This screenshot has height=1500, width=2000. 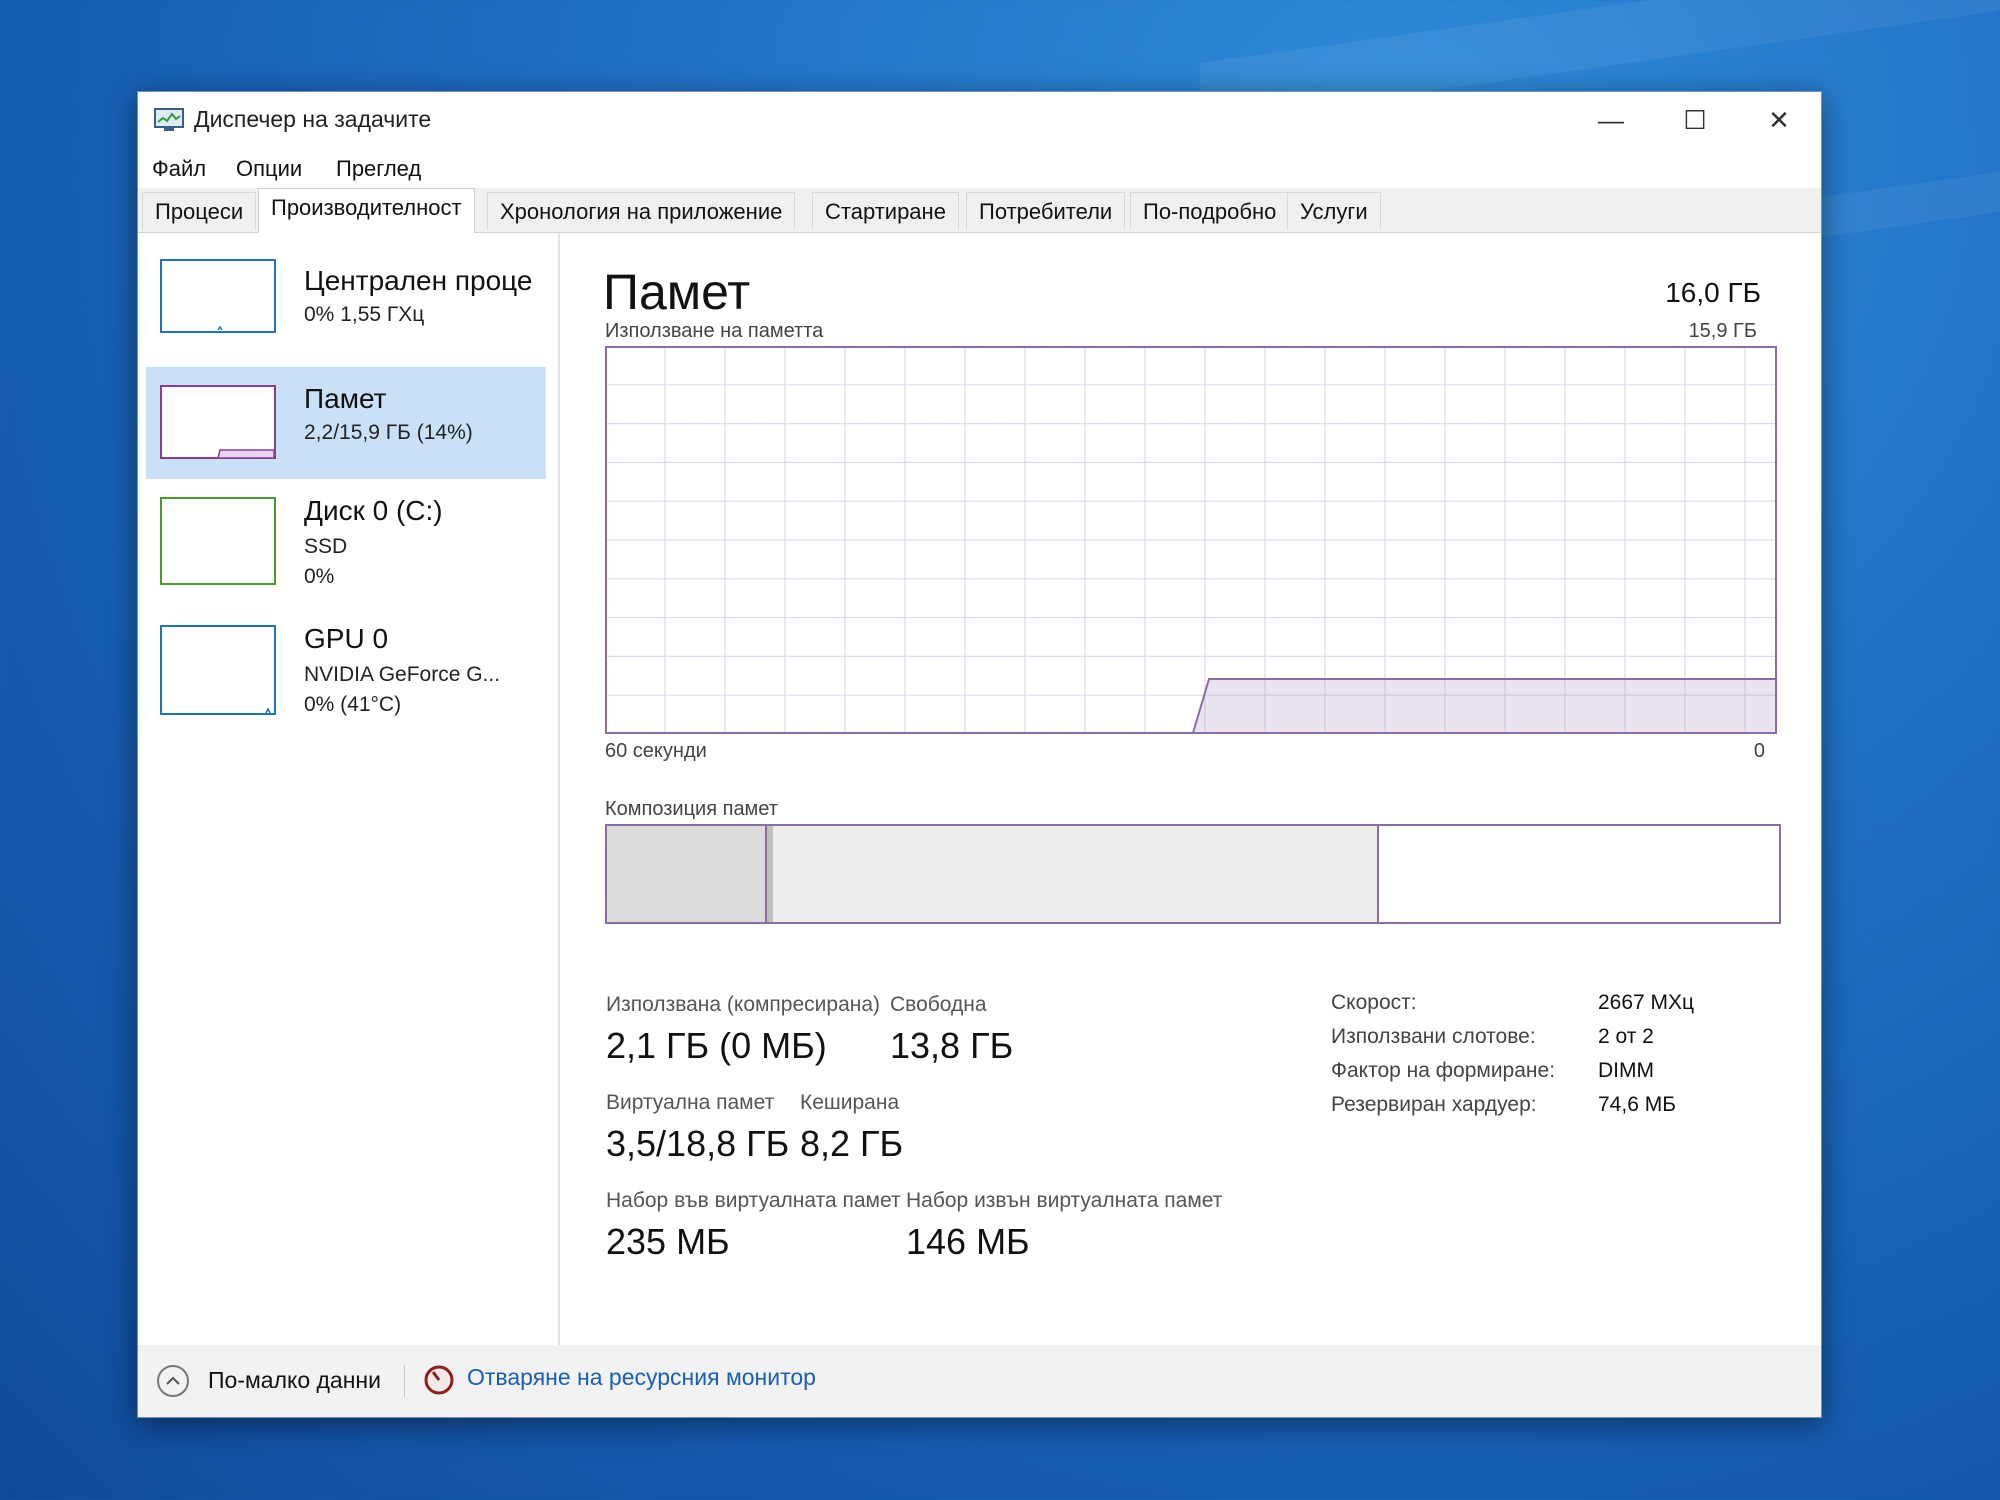 I want to click on tab-performance: Производителност, so click(x=366, y=210).